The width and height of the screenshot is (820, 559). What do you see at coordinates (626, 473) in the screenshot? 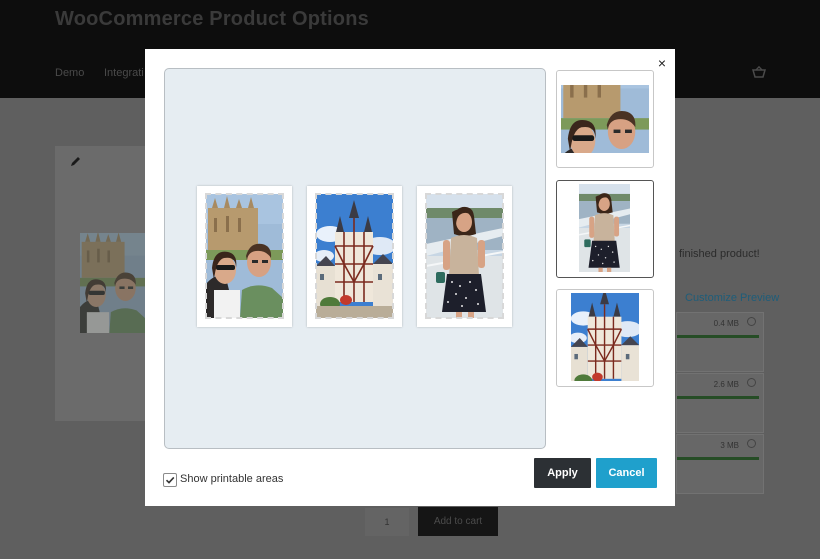
I see `cancel-button: Cancel` at bounding box center [626, 473].